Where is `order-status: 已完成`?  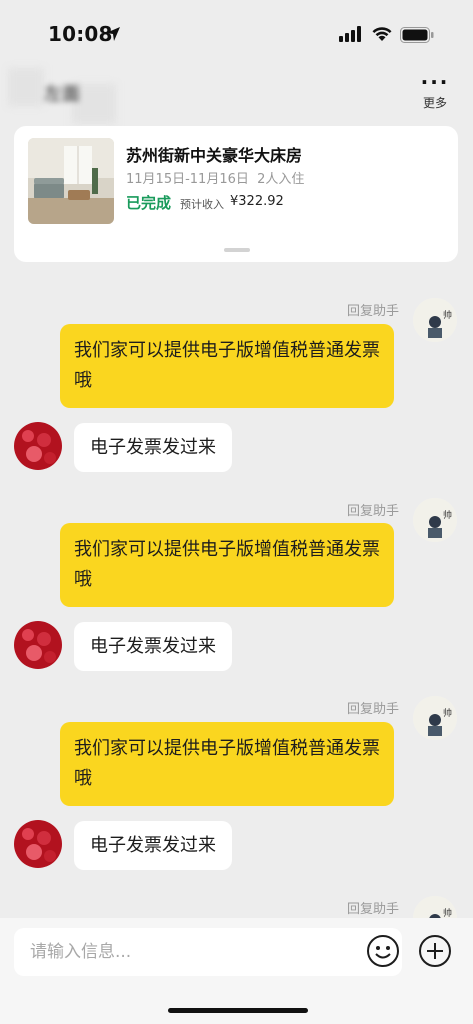
order-status: 已完成 is located at coordinates (149, 203).